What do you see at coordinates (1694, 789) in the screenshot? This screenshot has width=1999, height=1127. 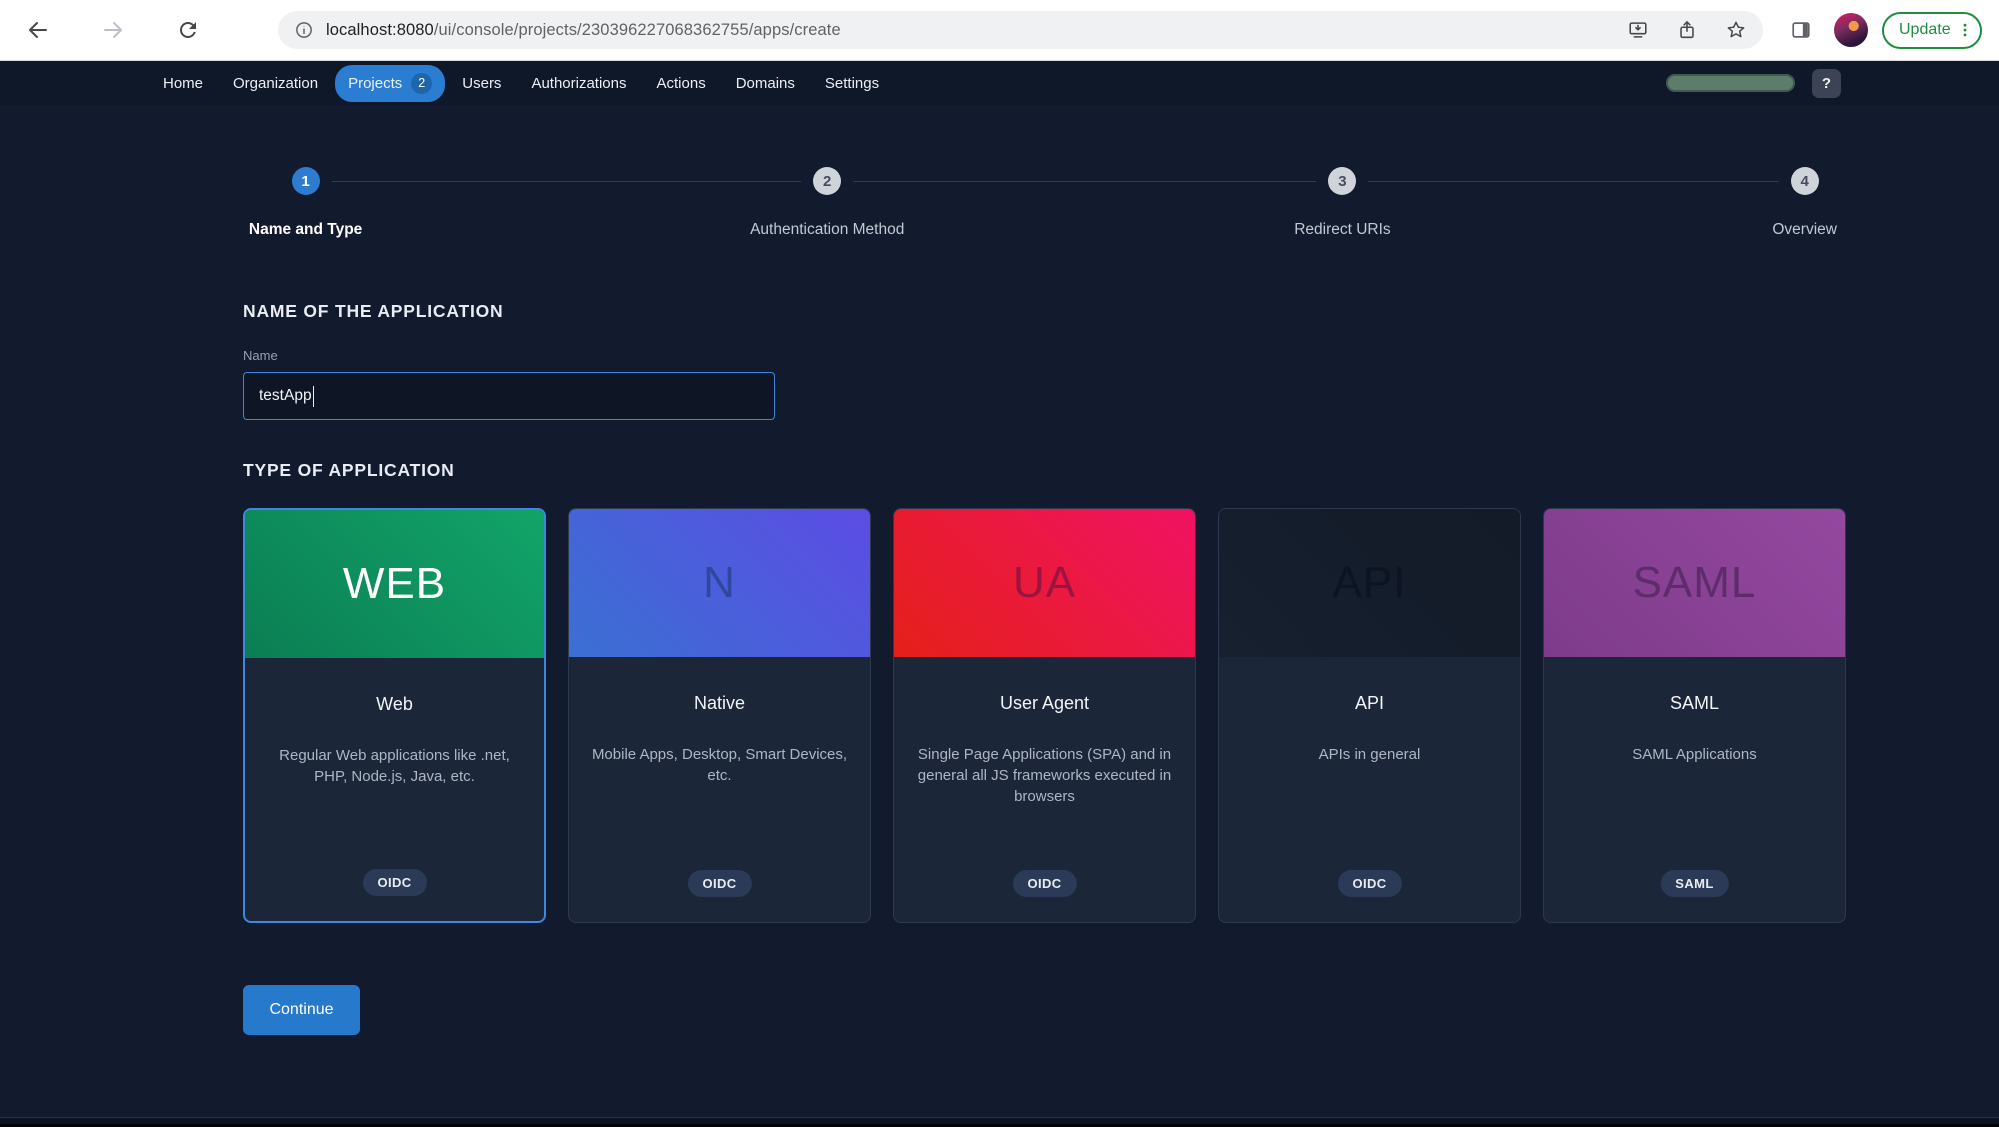 I see `saml-card-body: SAML SAML Applications SAML` at bounding box center [1694, 789].